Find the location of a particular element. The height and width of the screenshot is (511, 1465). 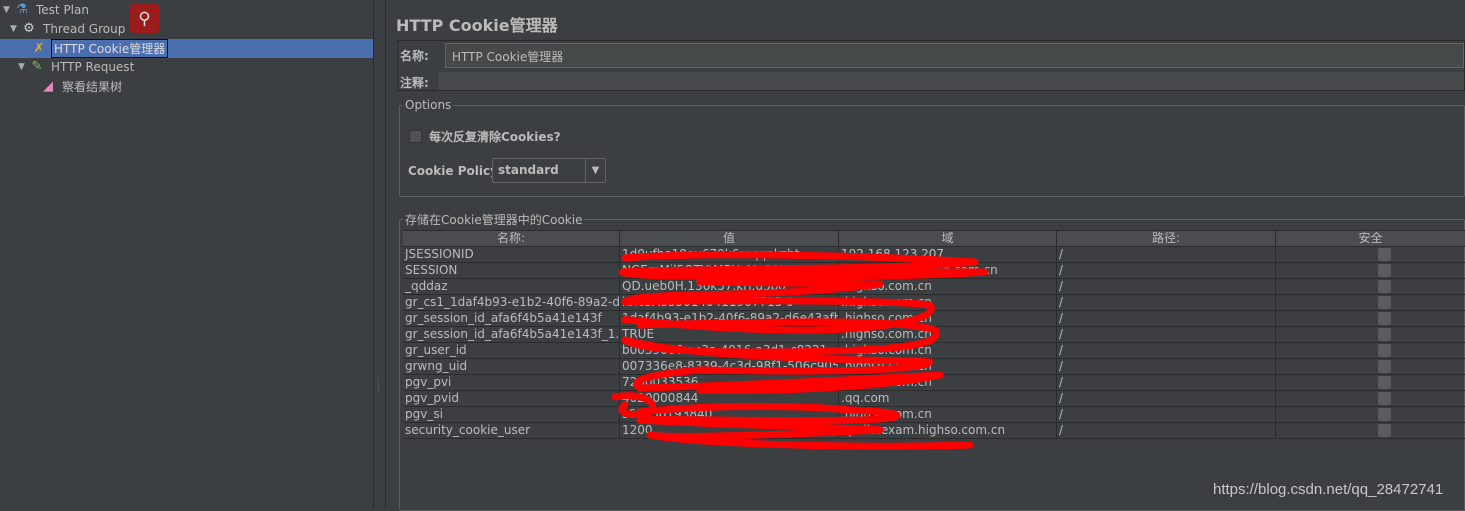

chevron-down-icon: ▼ is located at coordinates (595, 170).